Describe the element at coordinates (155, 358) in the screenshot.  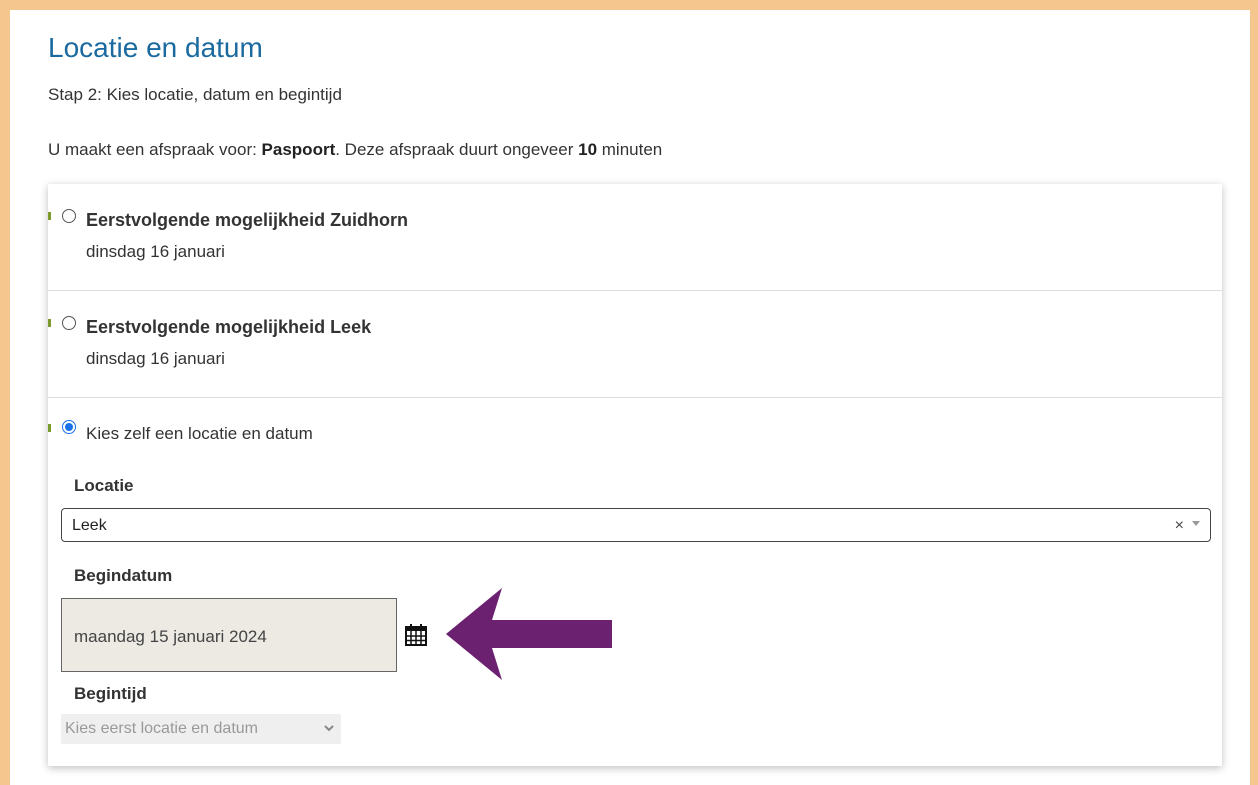
I see `option-leek-date: dinsdag 16 januari` at that location.